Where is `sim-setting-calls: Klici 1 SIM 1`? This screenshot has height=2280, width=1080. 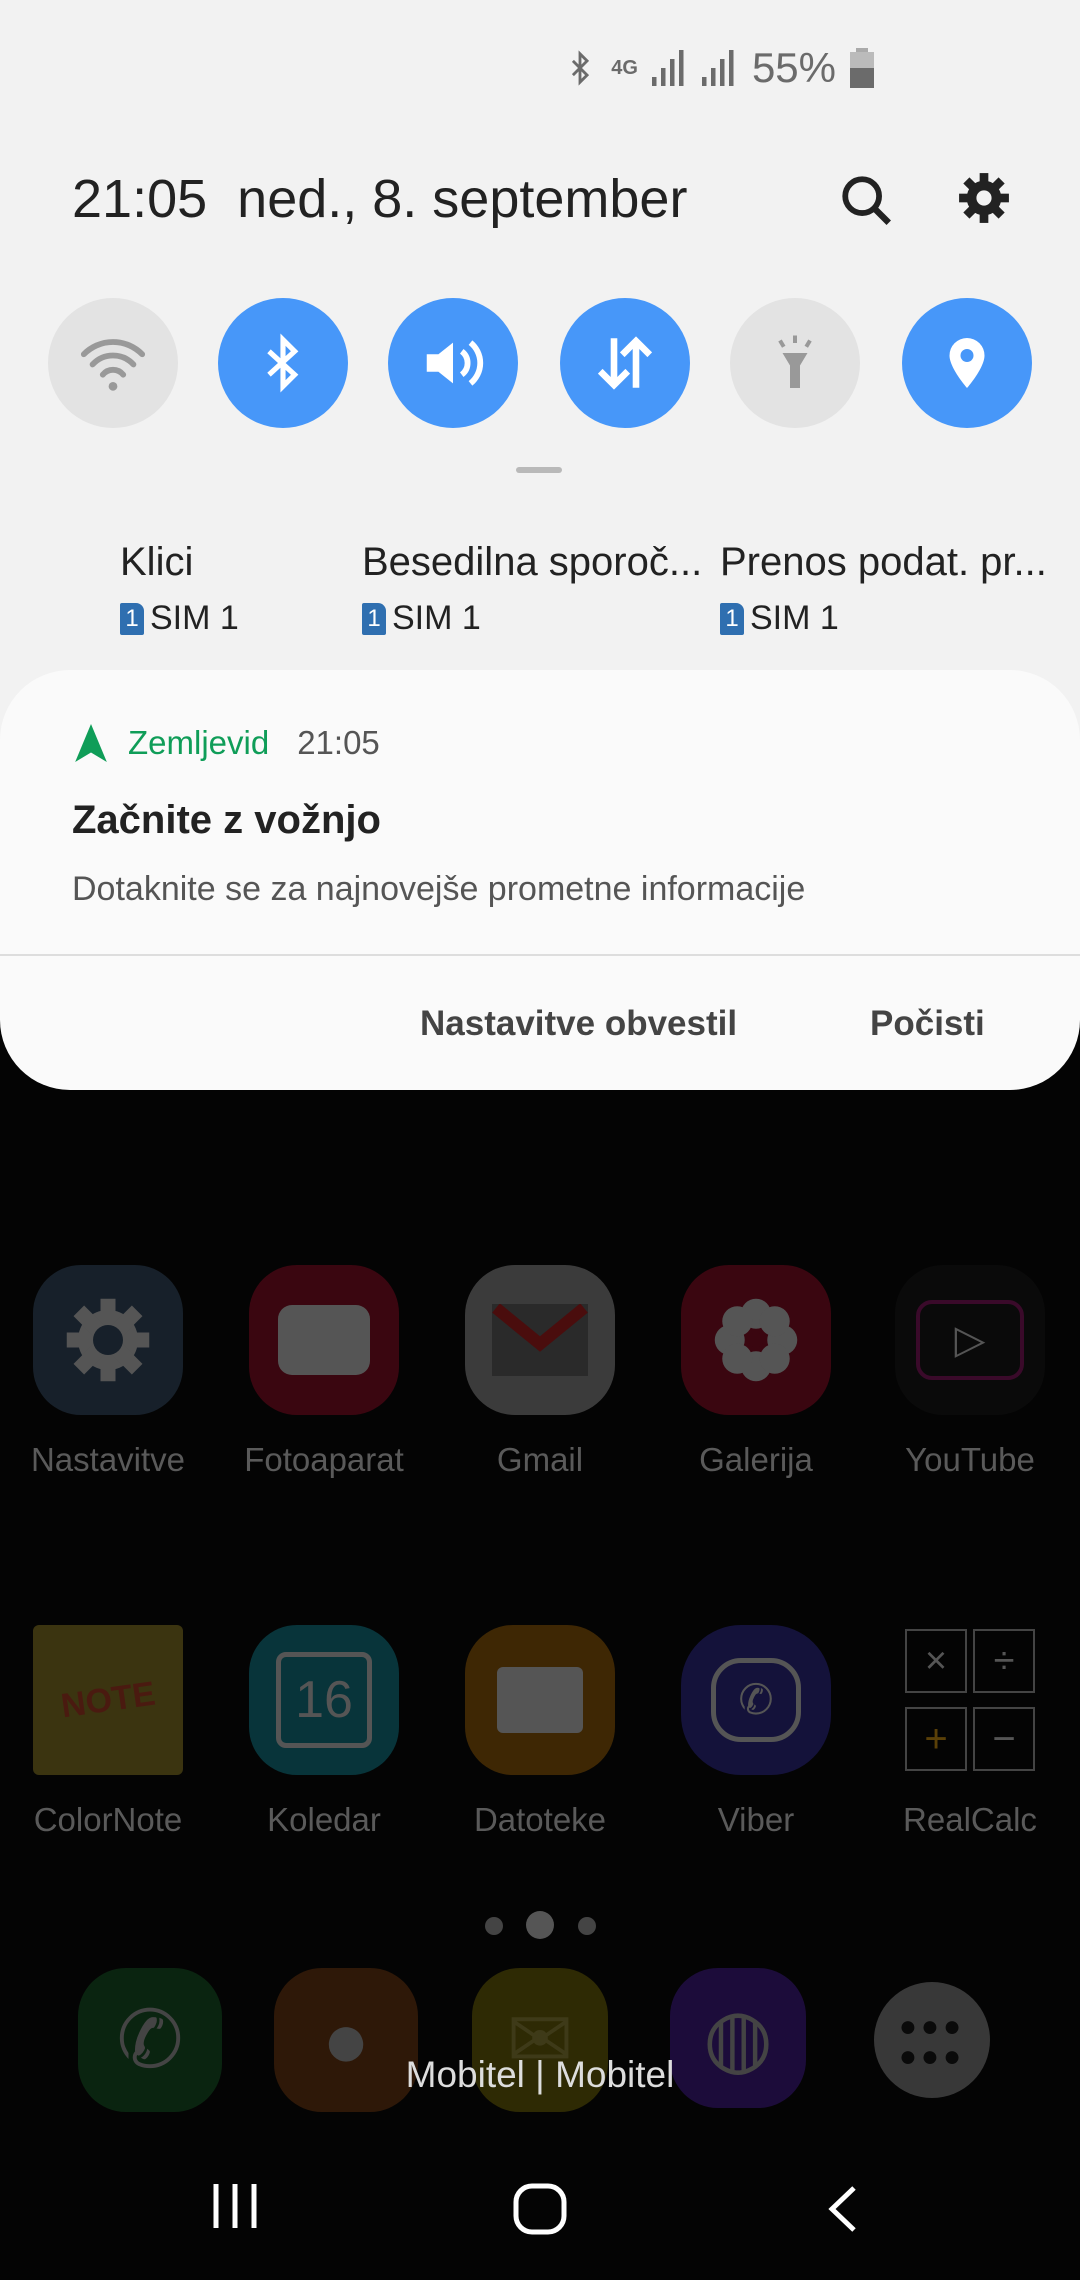 sim-setting-calls: Klici 1 SIM 1 is located at coordinates (179, 589).